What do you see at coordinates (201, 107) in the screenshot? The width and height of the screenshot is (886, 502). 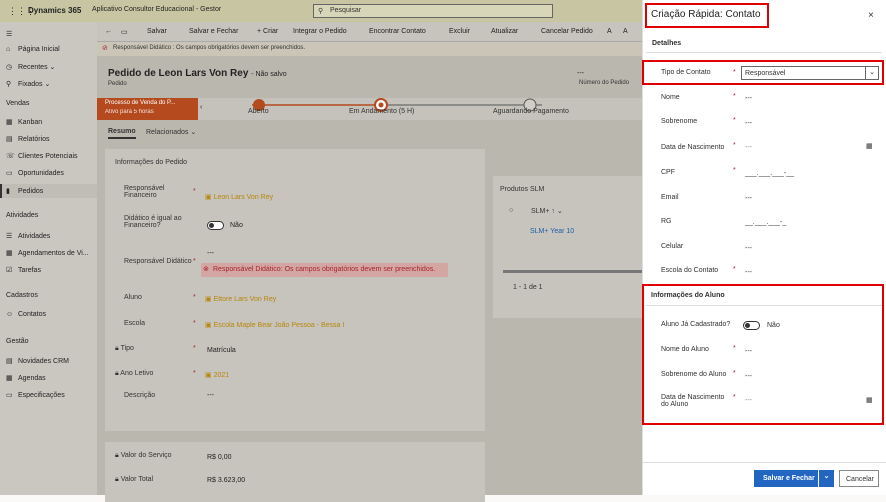 I see `bpf-prev-icon: ‹` at bounding box center [201, 107].